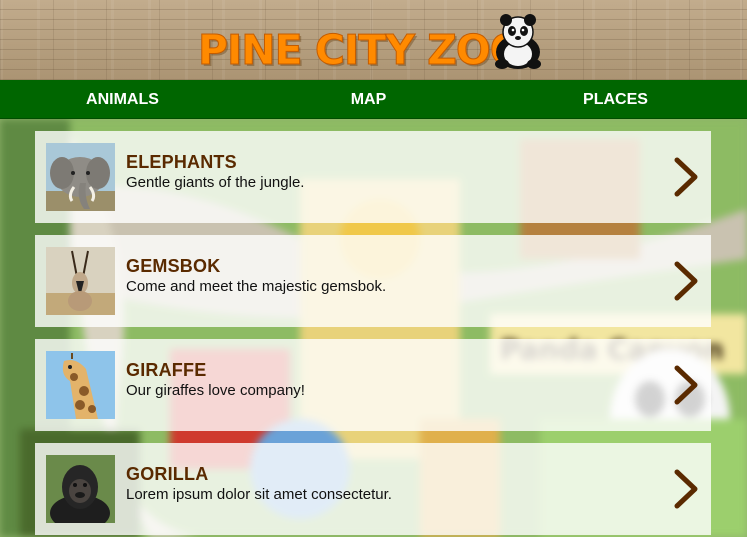  Describe the element at coordinates (80, 385) in the screenshot. I see `giraffe-photo` at that location.